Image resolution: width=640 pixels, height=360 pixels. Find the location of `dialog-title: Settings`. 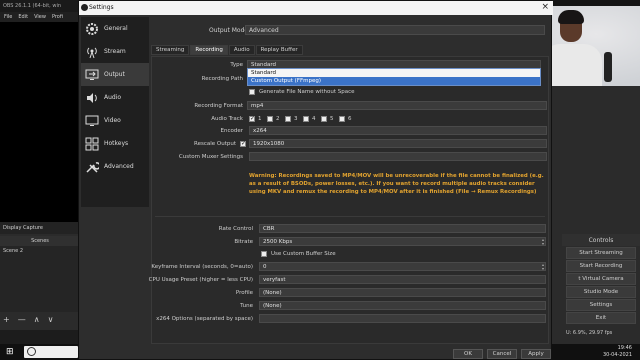

dialog-title: Settings is located at coordinates (101, 7).